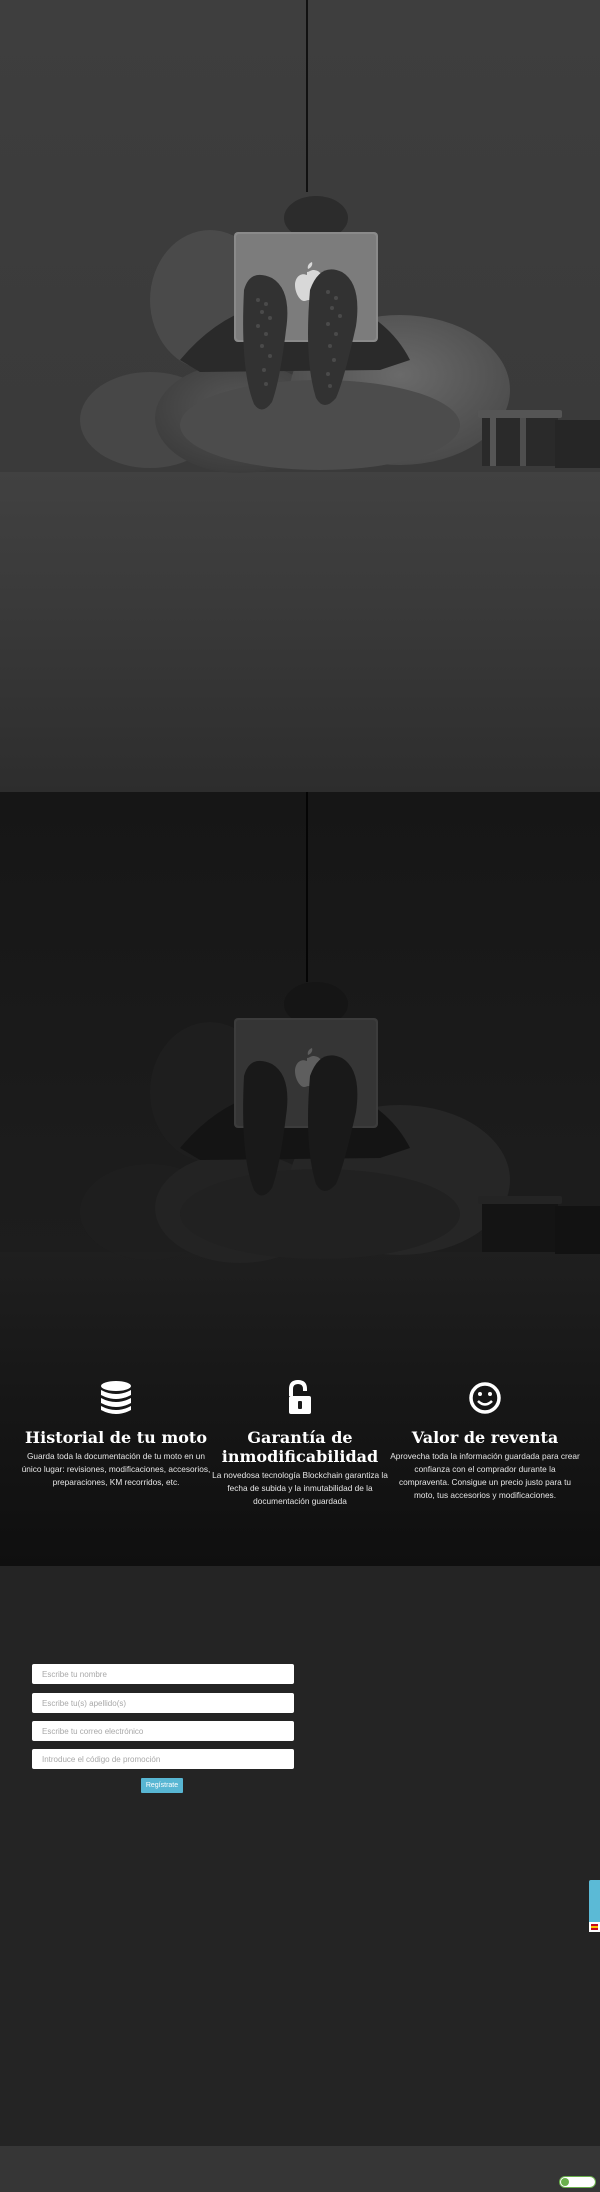  Describe the element at coordinates (163, 1674) in the screenshot. I see `name-input` at that location.